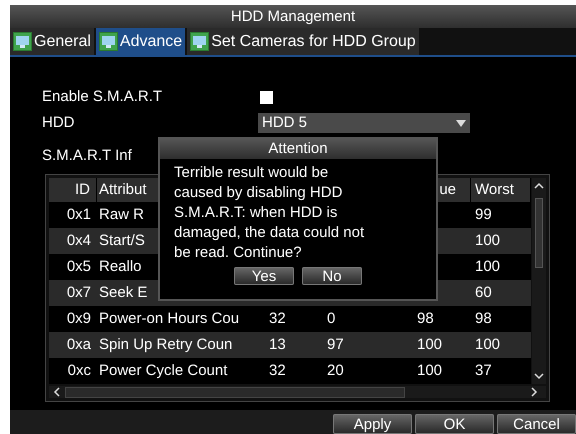 The image size is (576, 434). What do you see at coordinates (303, 41) in the screenshot?
I see `tab: Set Cameras for HDD Group` at bounding box center [303, 41].